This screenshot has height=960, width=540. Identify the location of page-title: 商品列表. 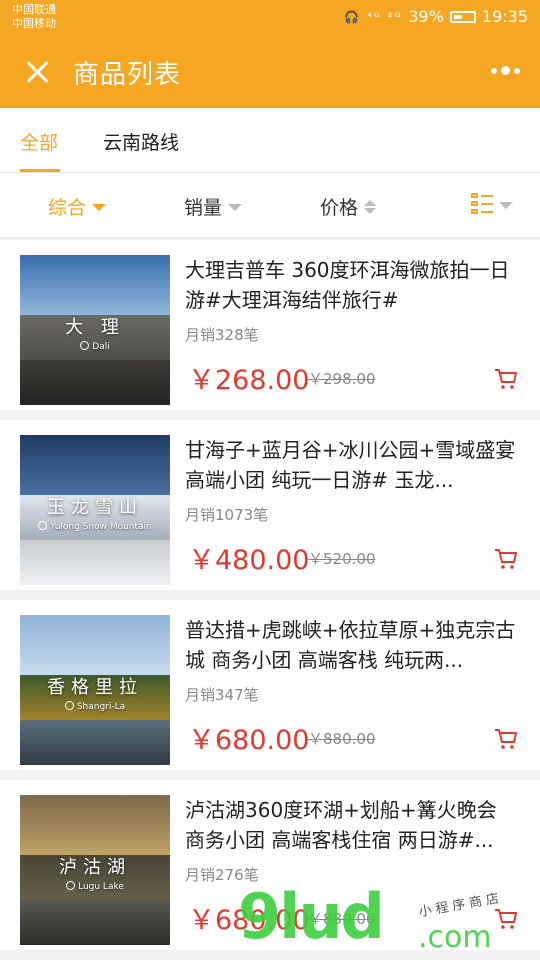
(127, 75).